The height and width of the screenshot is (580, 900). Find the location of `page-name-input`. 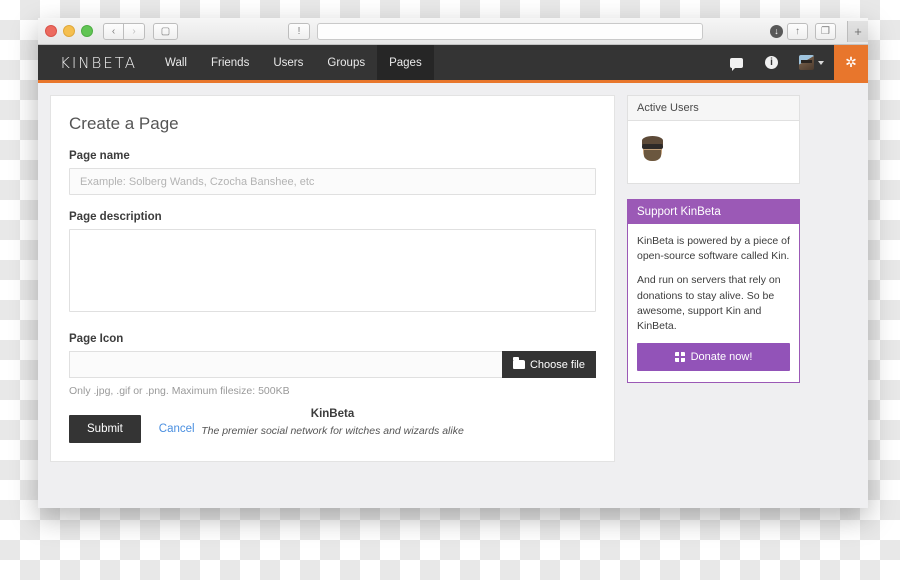

page-name-input is located at coordinates (332, 181).